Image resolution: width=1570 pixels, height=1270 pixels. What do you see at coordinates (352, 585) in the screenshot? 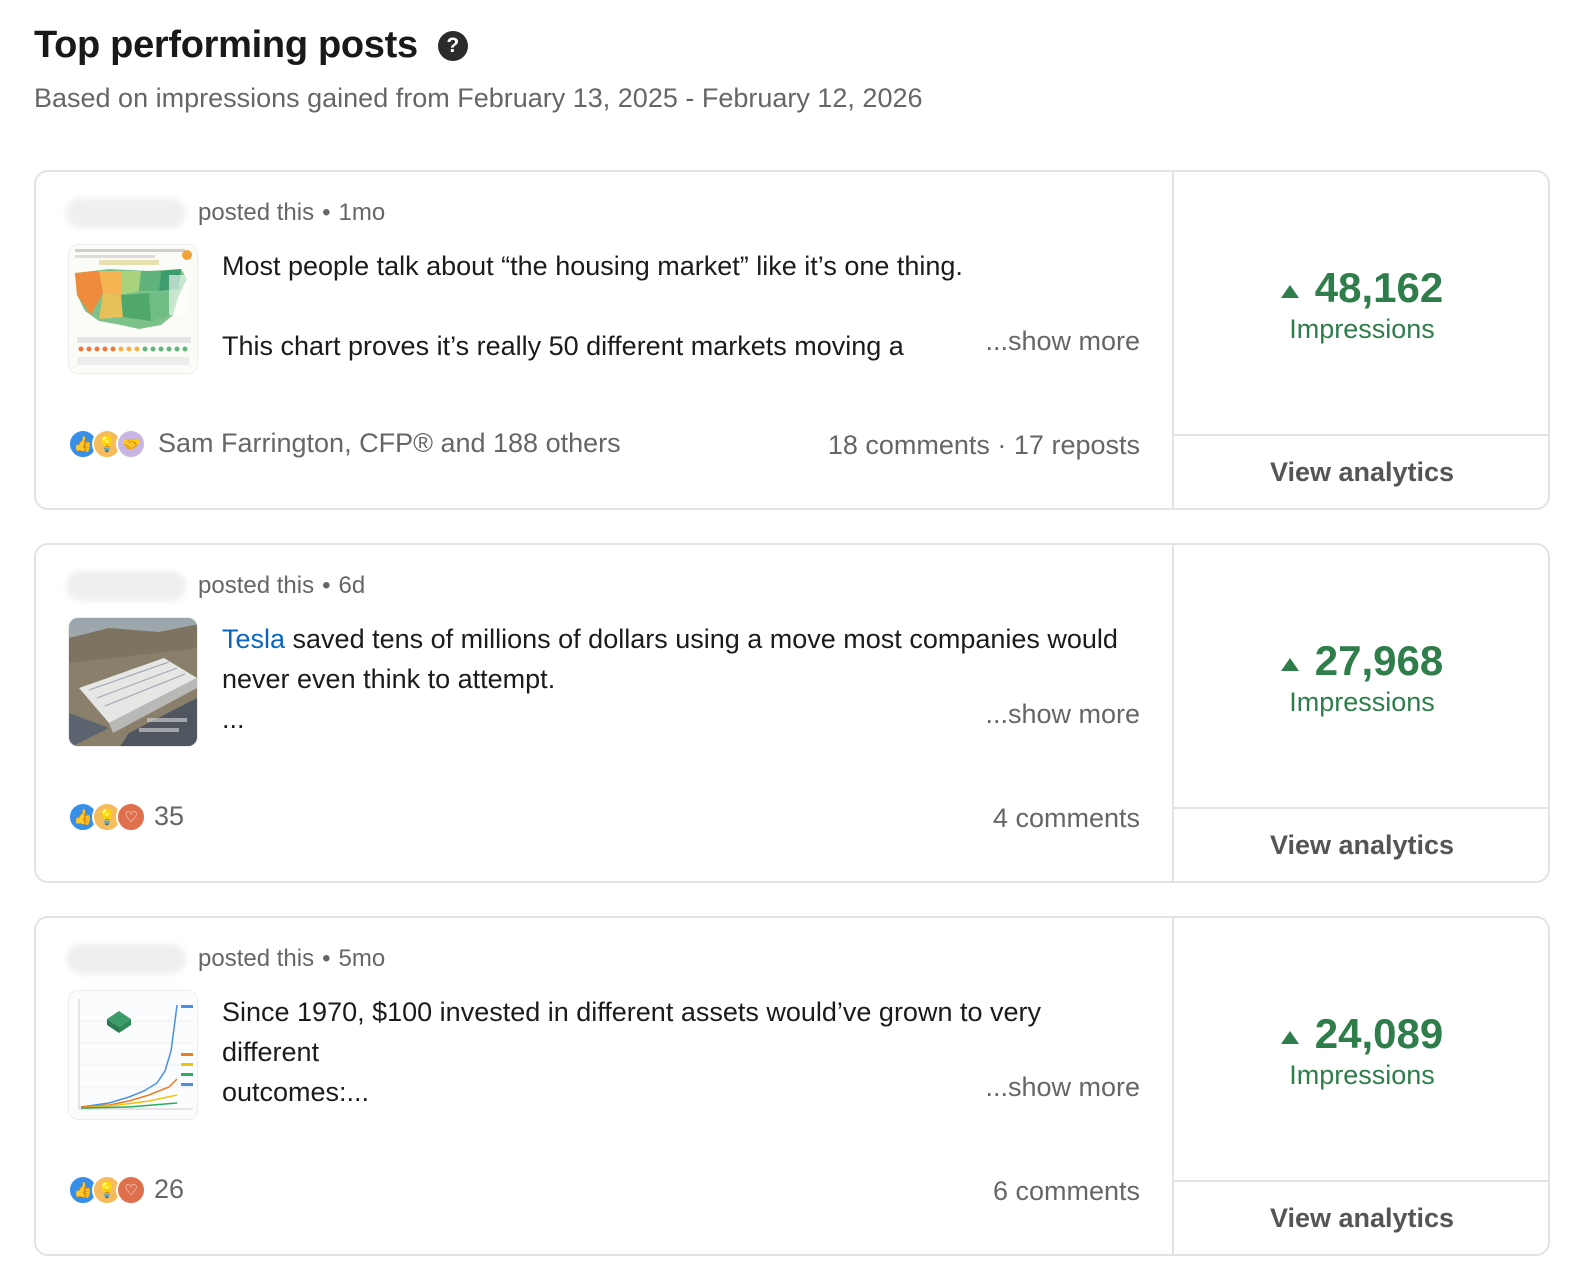
I see `post-time: 6d` at bounding box center [352, 585].